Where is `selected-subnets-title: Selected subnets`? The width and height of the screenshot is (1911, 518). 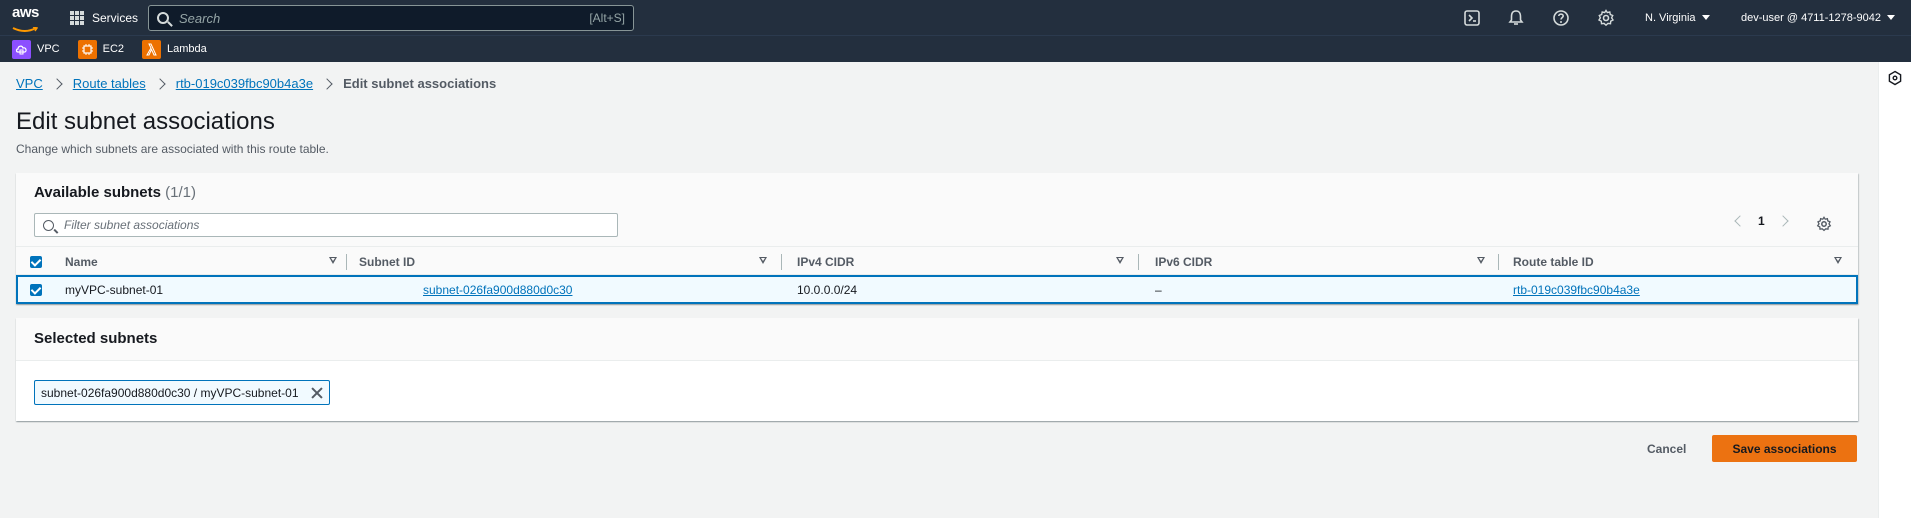
selected-subnets-title: Selected subnets is located at coordinates (96, 338).